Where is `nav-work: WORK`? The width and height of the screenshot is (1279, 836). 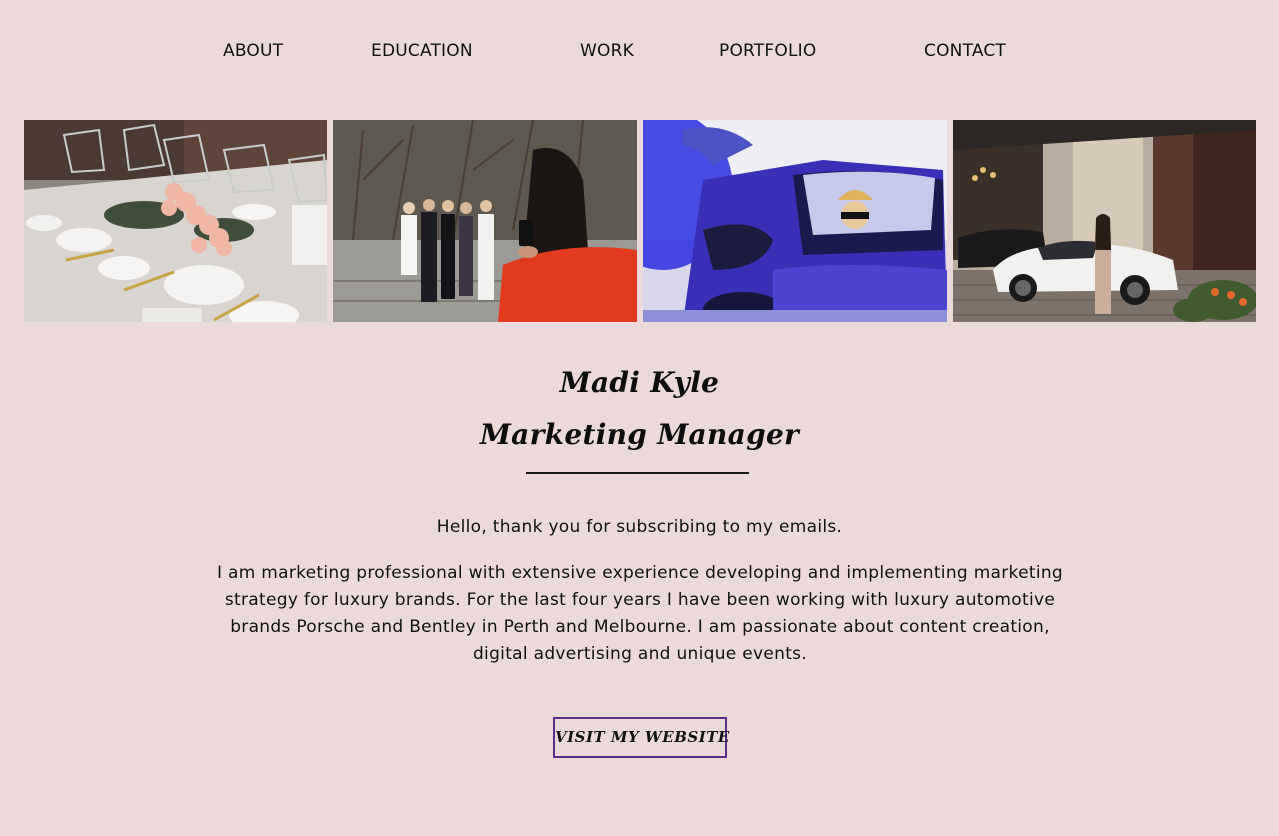 nav-work: WORK is located at coordinates (607, 51).